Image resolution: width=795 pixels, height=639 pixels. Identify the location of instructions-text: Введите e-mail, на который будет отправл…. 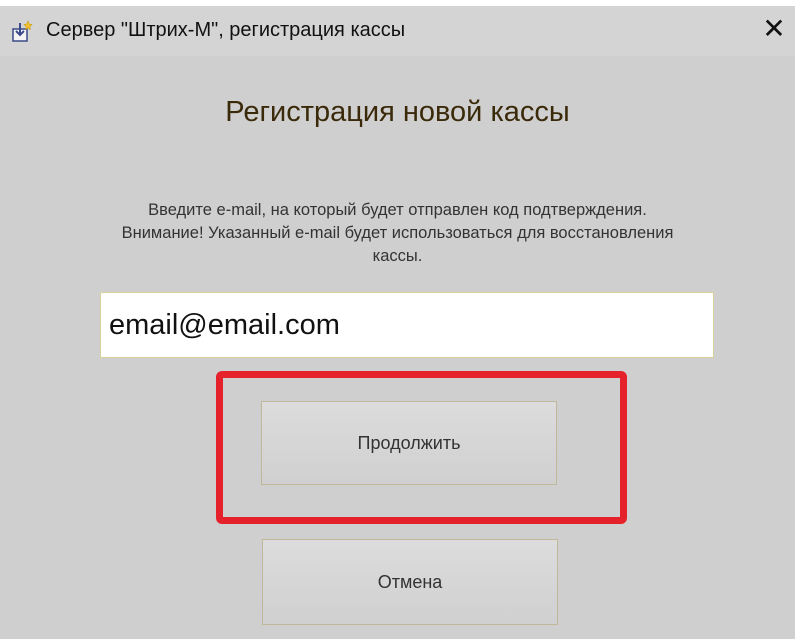
(397, 233).